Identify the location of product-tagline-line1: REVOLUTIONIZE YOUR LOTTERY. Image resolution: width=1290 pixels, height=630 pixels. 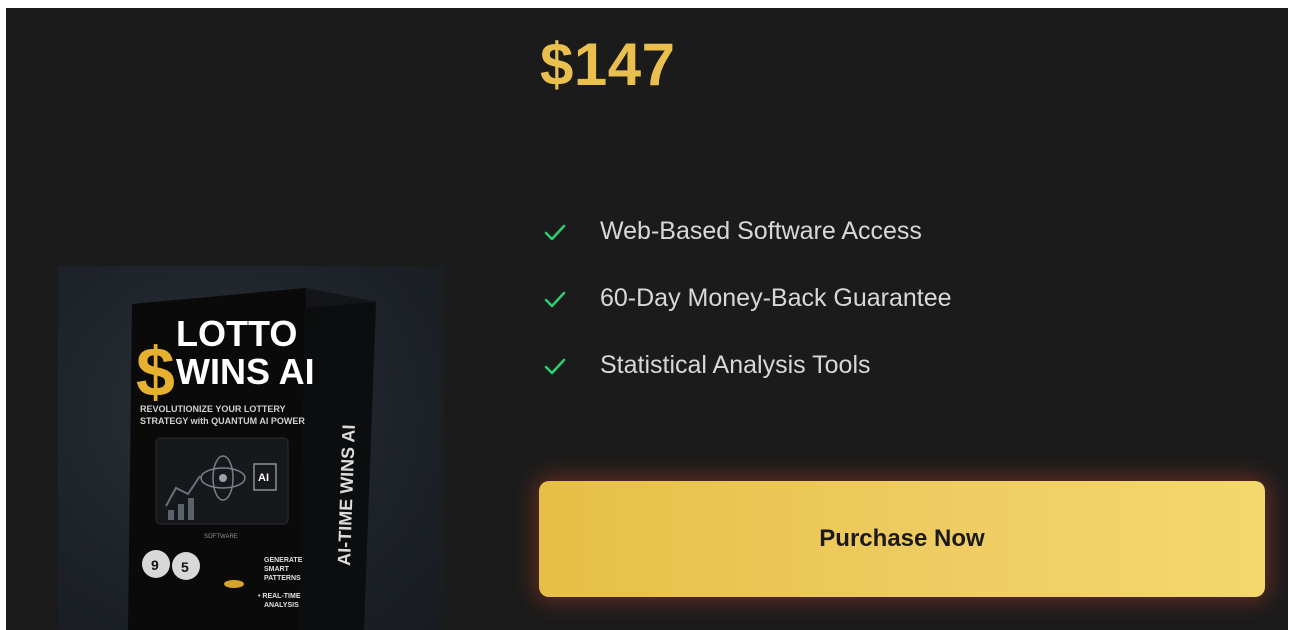
(213, 409).